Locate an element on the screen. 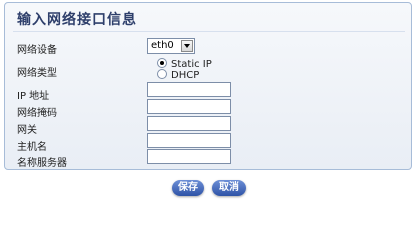 Image resolution: width=420 pixels, height=240 pixels. netmask-label: 网络掩码 is located at coordinates (37, 113).